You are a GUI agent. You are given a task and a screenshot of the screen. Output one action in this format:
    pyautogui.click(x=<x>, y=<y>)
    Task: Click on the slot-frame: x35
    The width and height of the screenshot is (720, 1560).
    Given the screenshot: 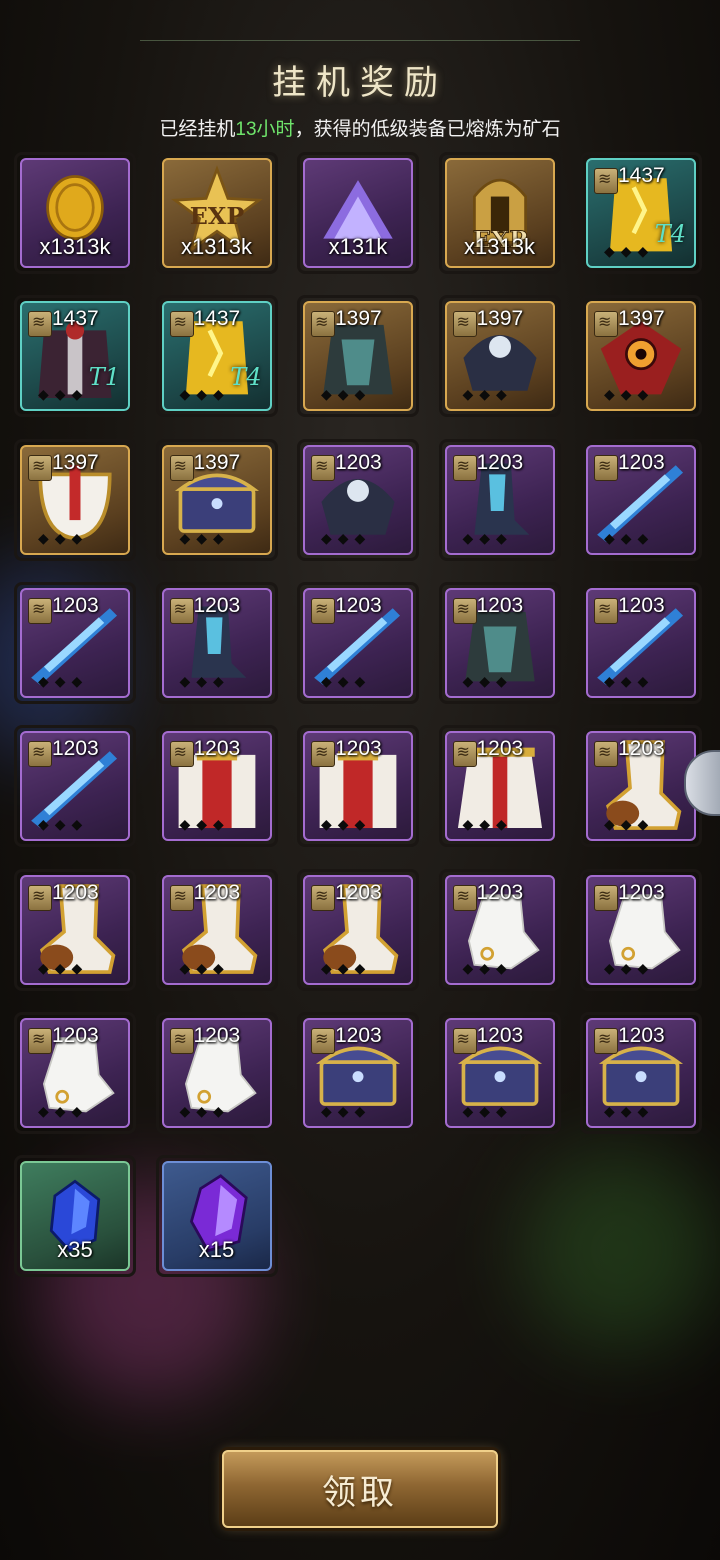 What is the action you would take?
    pyautogui.click(x=75, y=1216)
    